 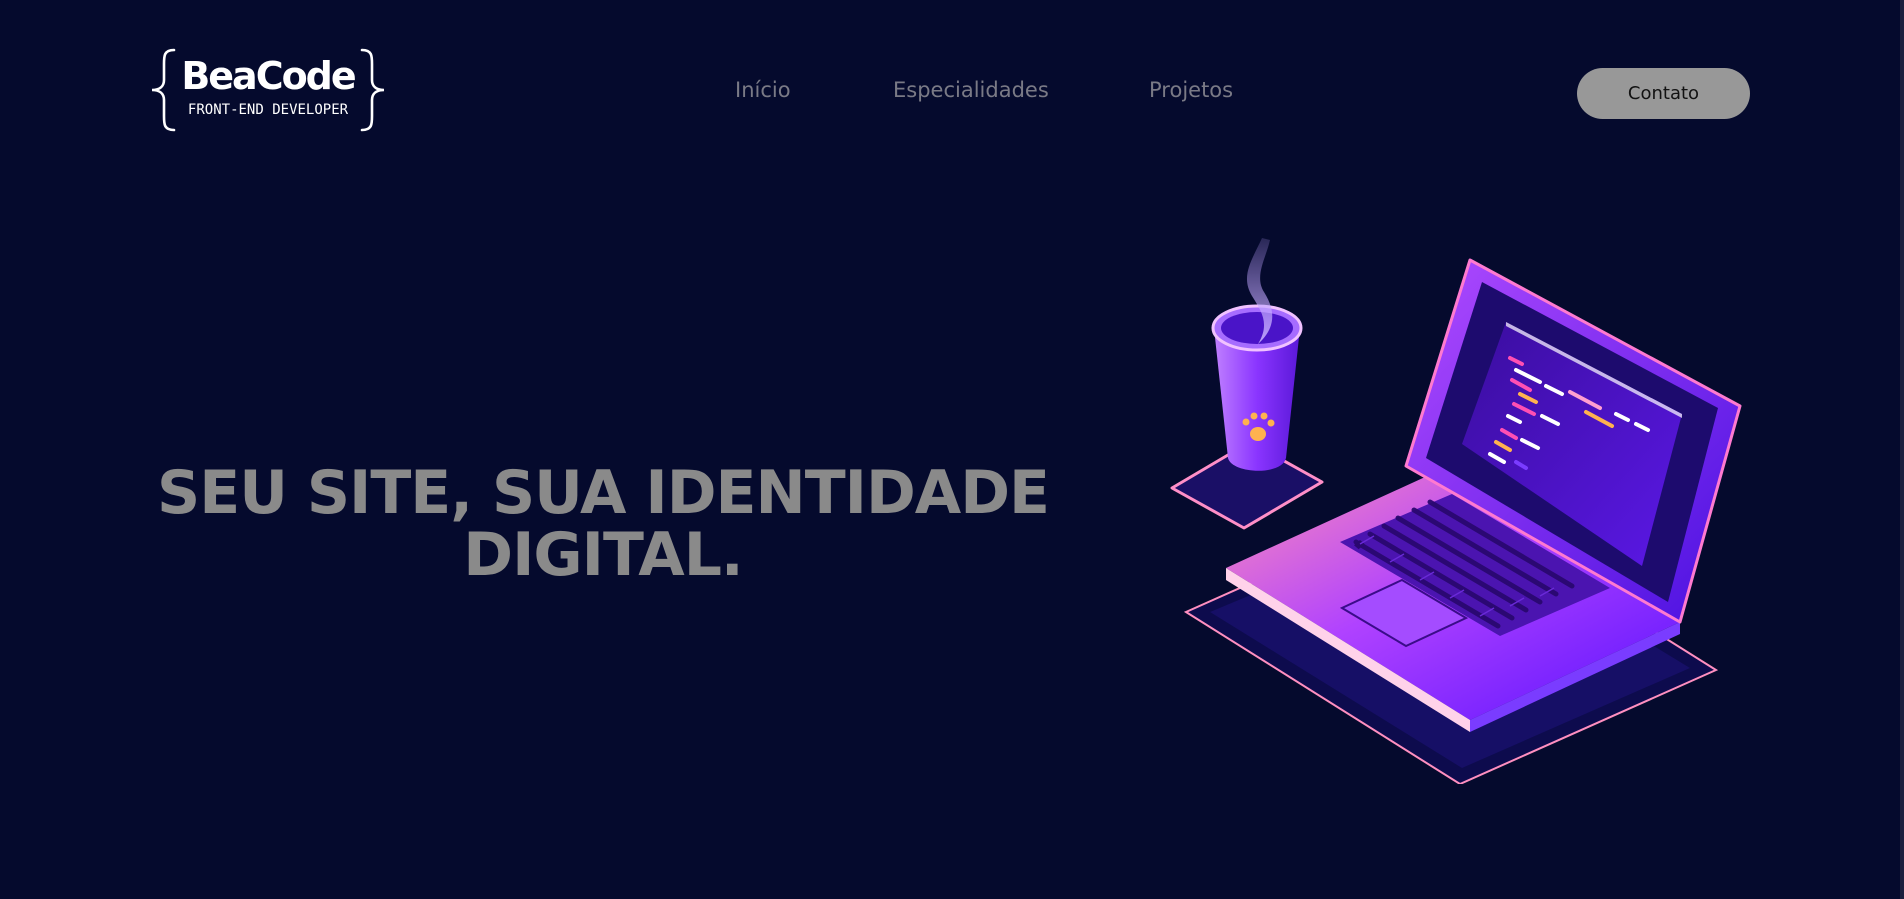 I want to click on nav-link-projetos: Projetos, so click(x=1191, y=90).